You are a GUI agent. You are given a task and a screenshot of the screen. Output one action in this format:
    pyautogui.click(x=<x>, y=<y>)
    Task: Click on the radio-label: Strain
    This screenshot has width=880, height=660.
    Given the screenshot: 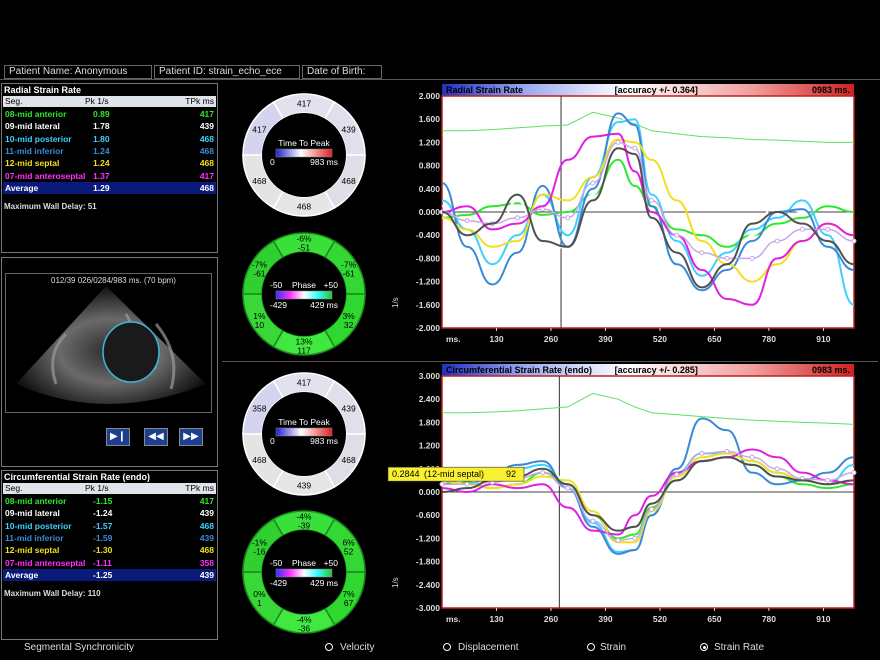 What is the action you would take?
    pyautogui.click(x=613, y=647)
    